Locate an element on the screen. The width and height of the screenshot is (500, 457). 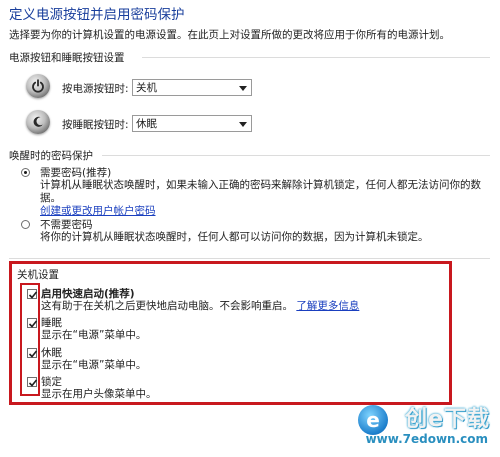
watermark-url: www.7edown.com is located at coordinates (426, 439).